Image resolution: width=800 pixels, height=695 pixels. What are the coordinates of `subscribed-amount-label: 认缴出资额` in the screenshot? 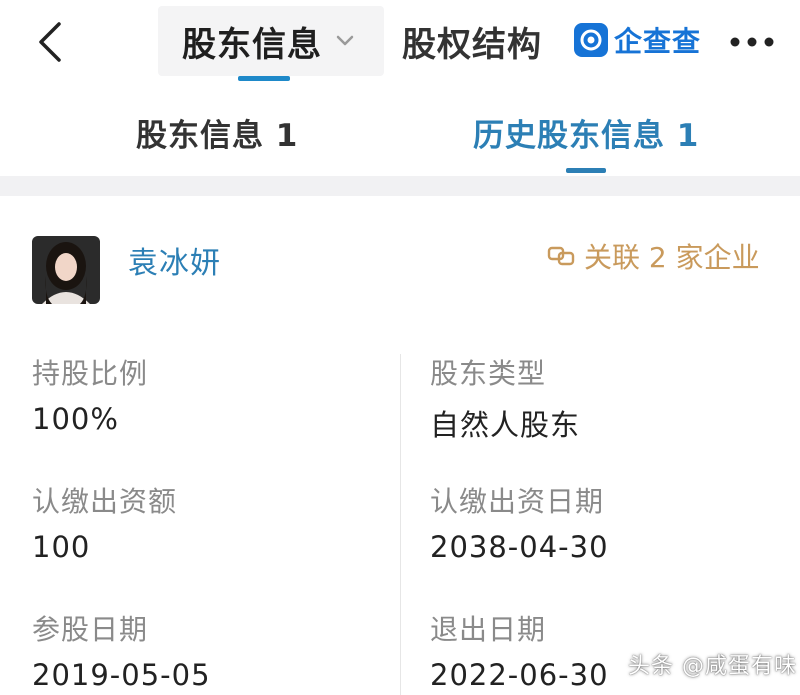 It's located at (105, 501).